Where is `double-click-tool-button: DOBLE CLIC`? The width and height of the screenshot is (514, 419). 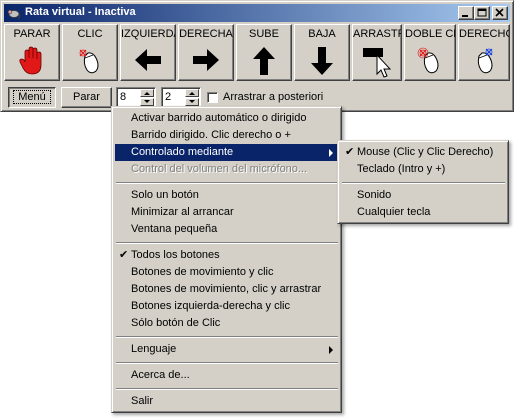 double-click-tool-button: DOBLE CLIC is located at coordinates (430, 52).